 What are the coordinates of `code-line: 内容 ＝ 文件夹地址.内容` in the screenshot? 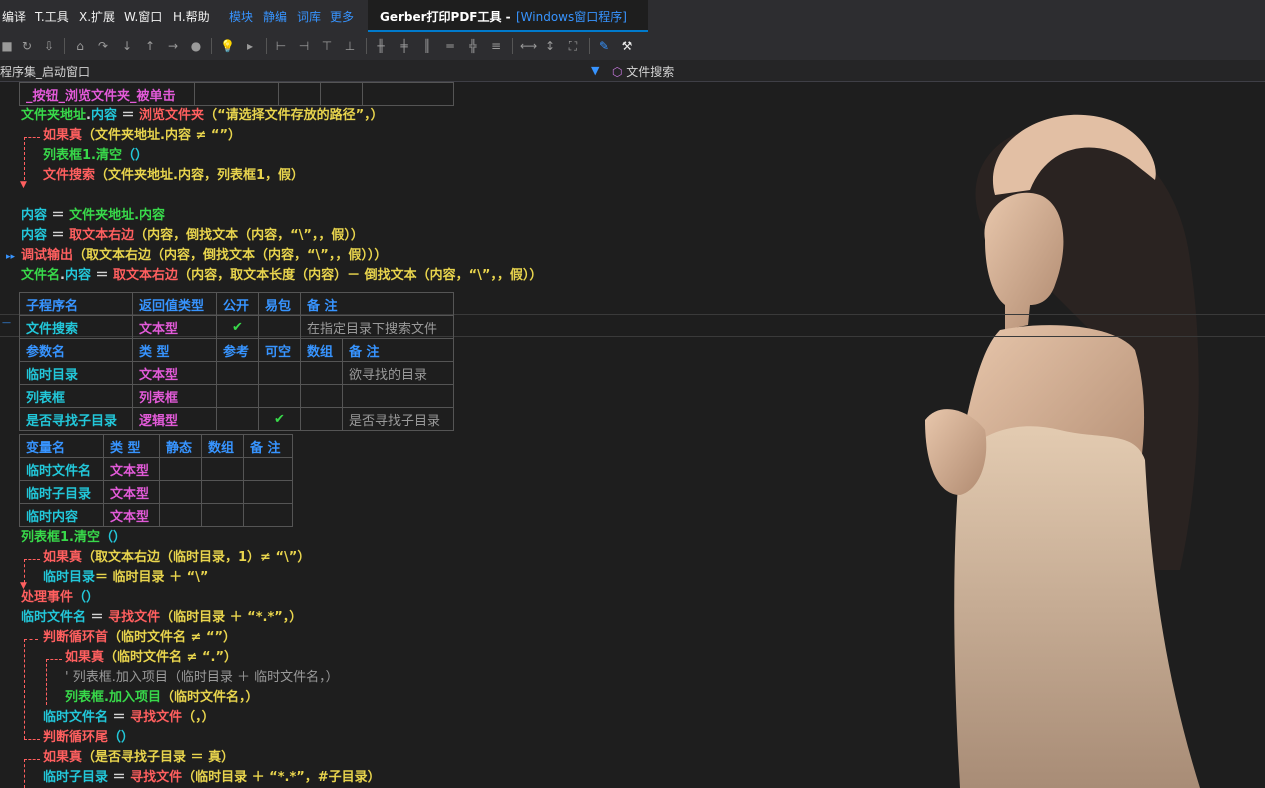 It's located at (93, 216).